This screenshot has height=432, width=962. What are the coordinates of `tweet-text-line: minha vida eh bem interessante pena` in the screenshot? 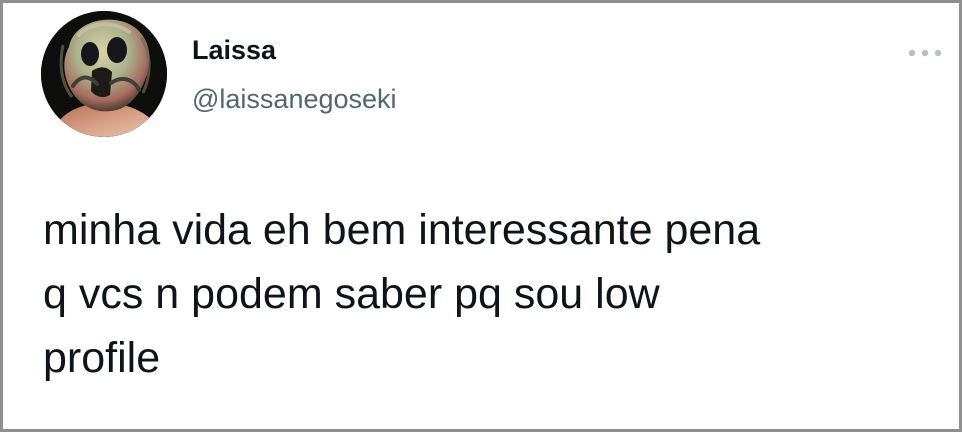 It's located at (402, 230).